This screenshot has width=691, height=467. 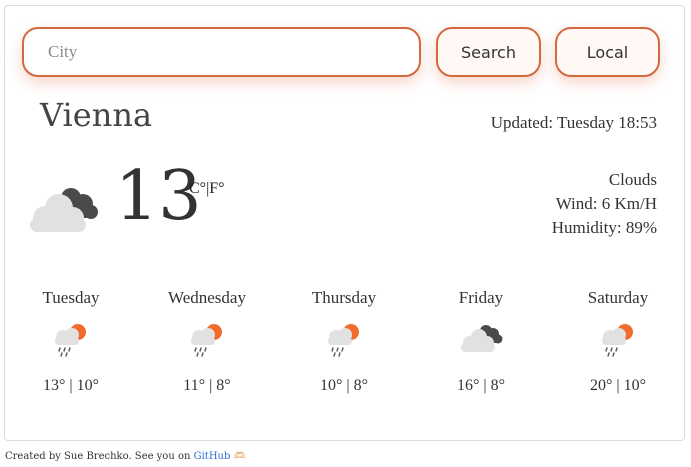 I want to click on city-name: Vienna, so click(x=96, y=115).